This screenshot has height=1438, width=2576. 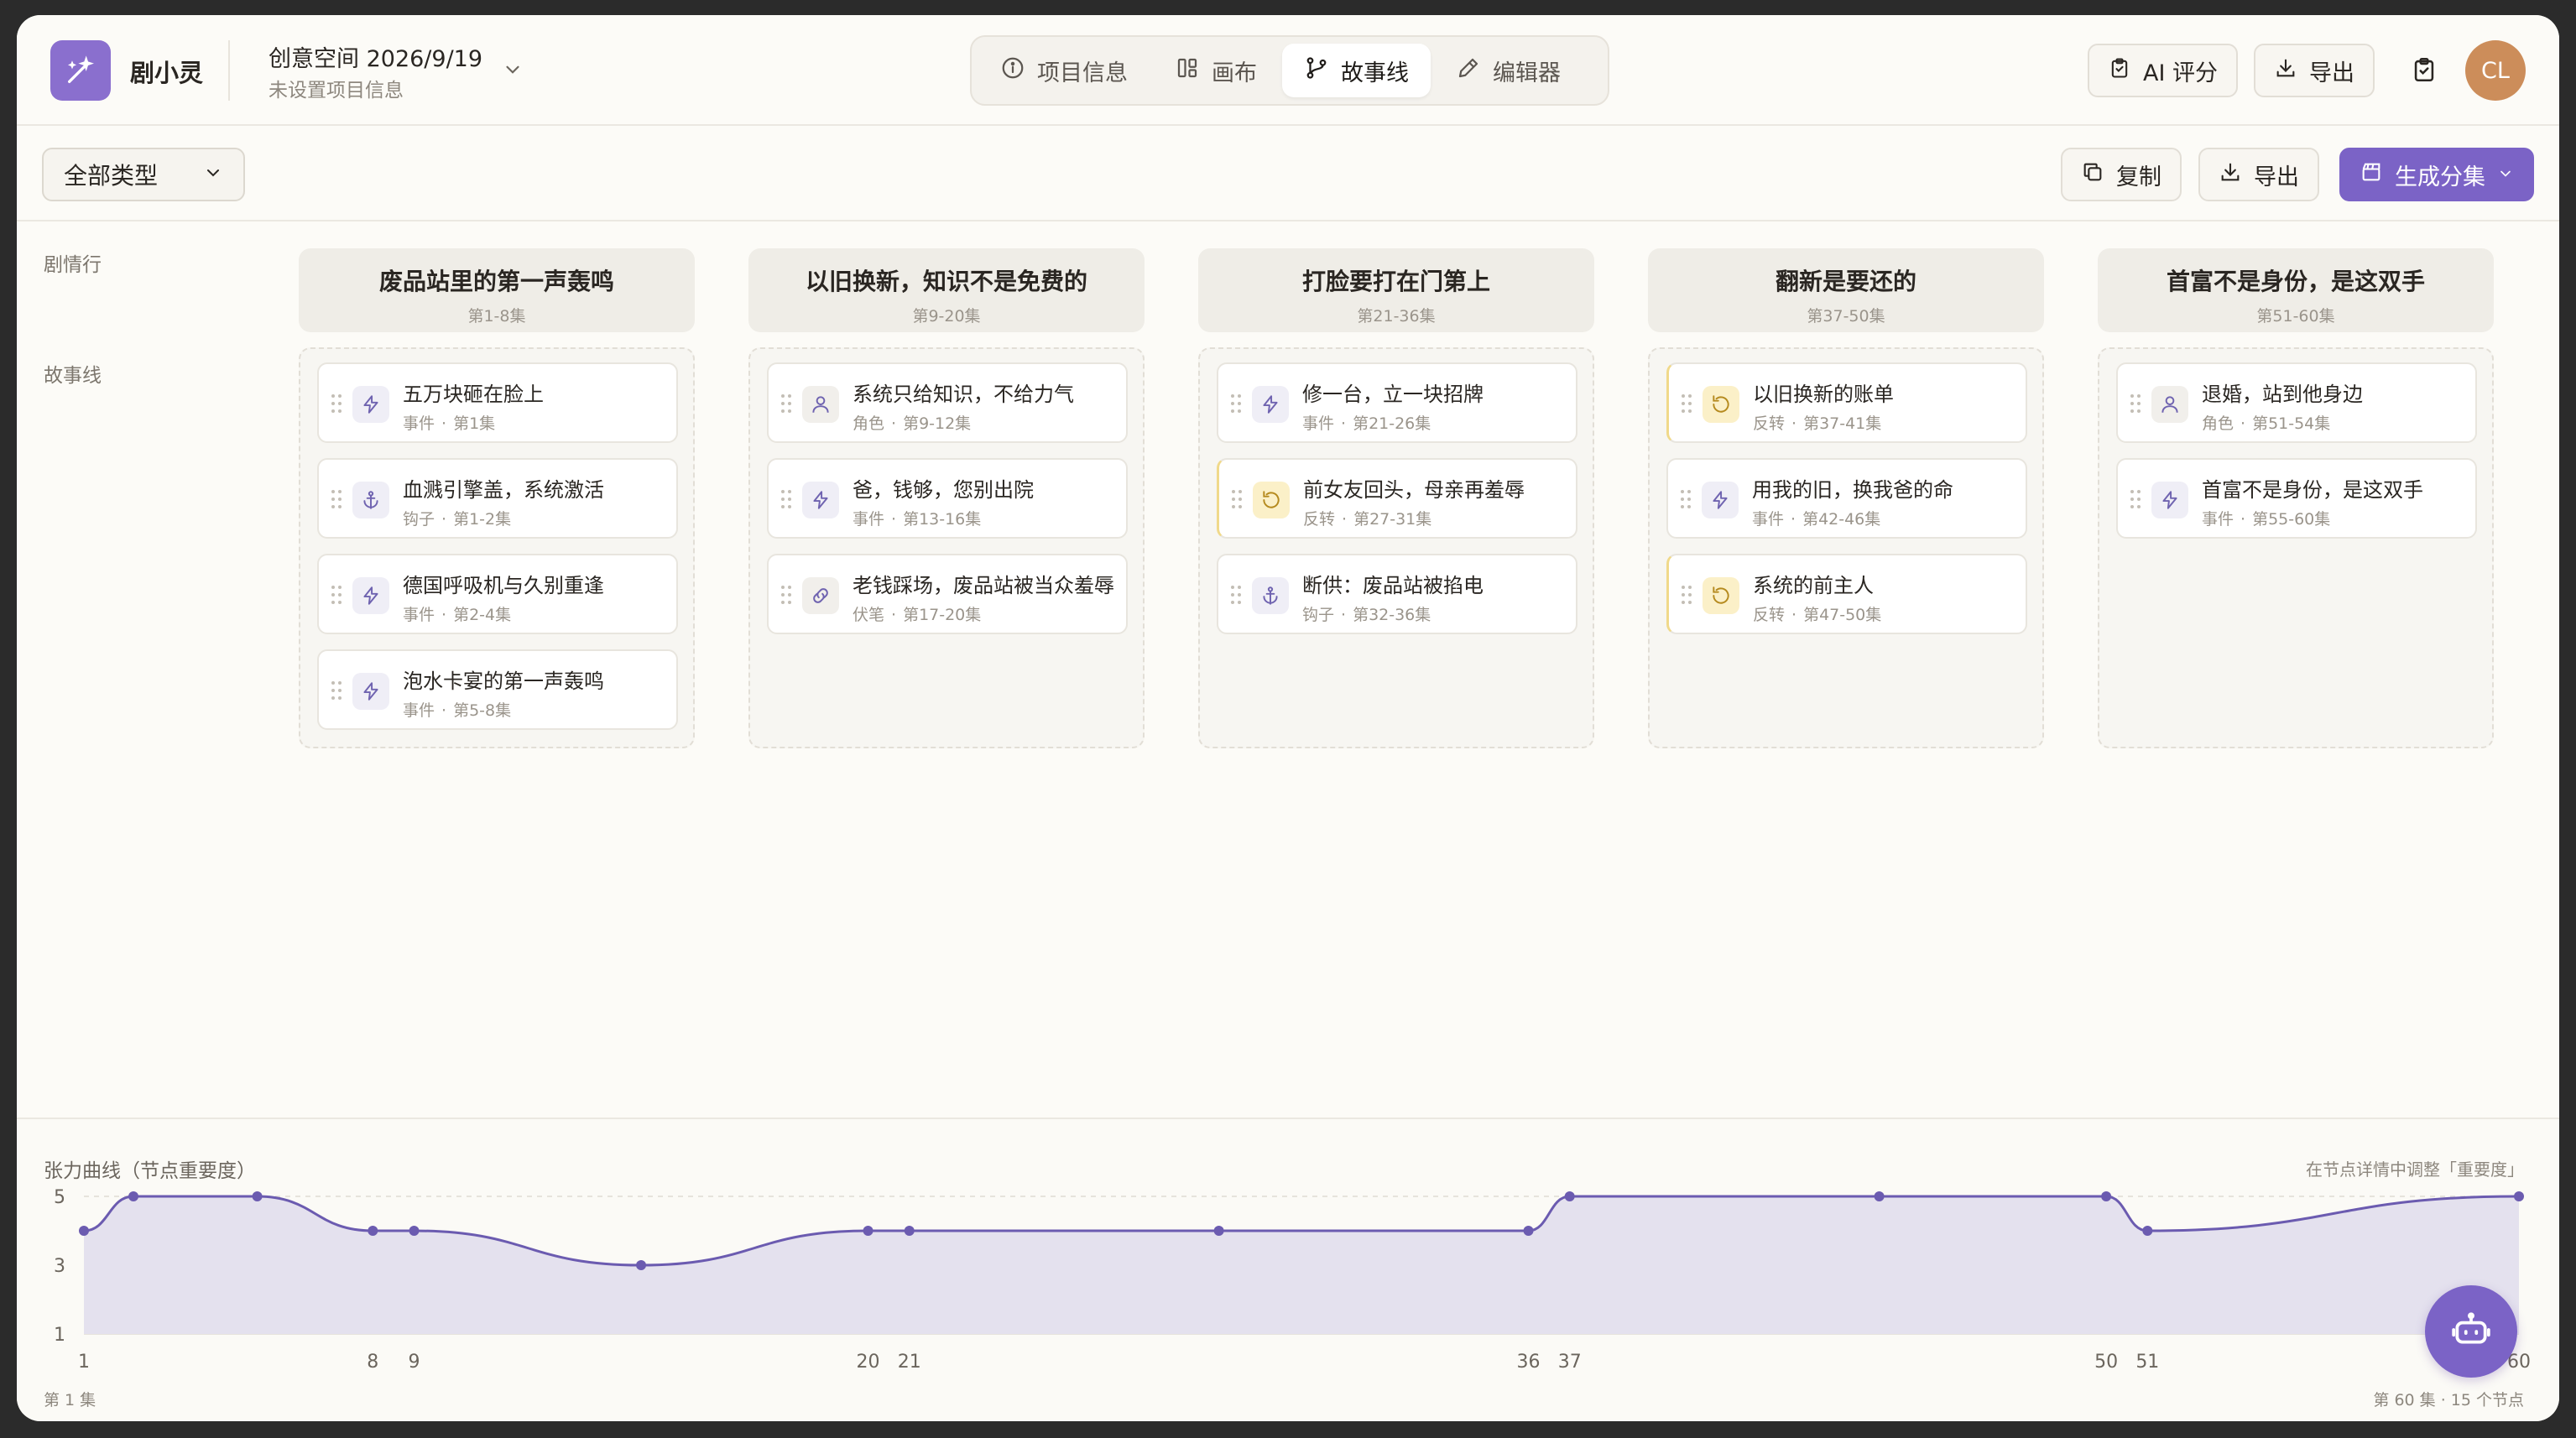 I want to click on project-title: 创意空间 2026/9/19, so click(x=375, y=57).